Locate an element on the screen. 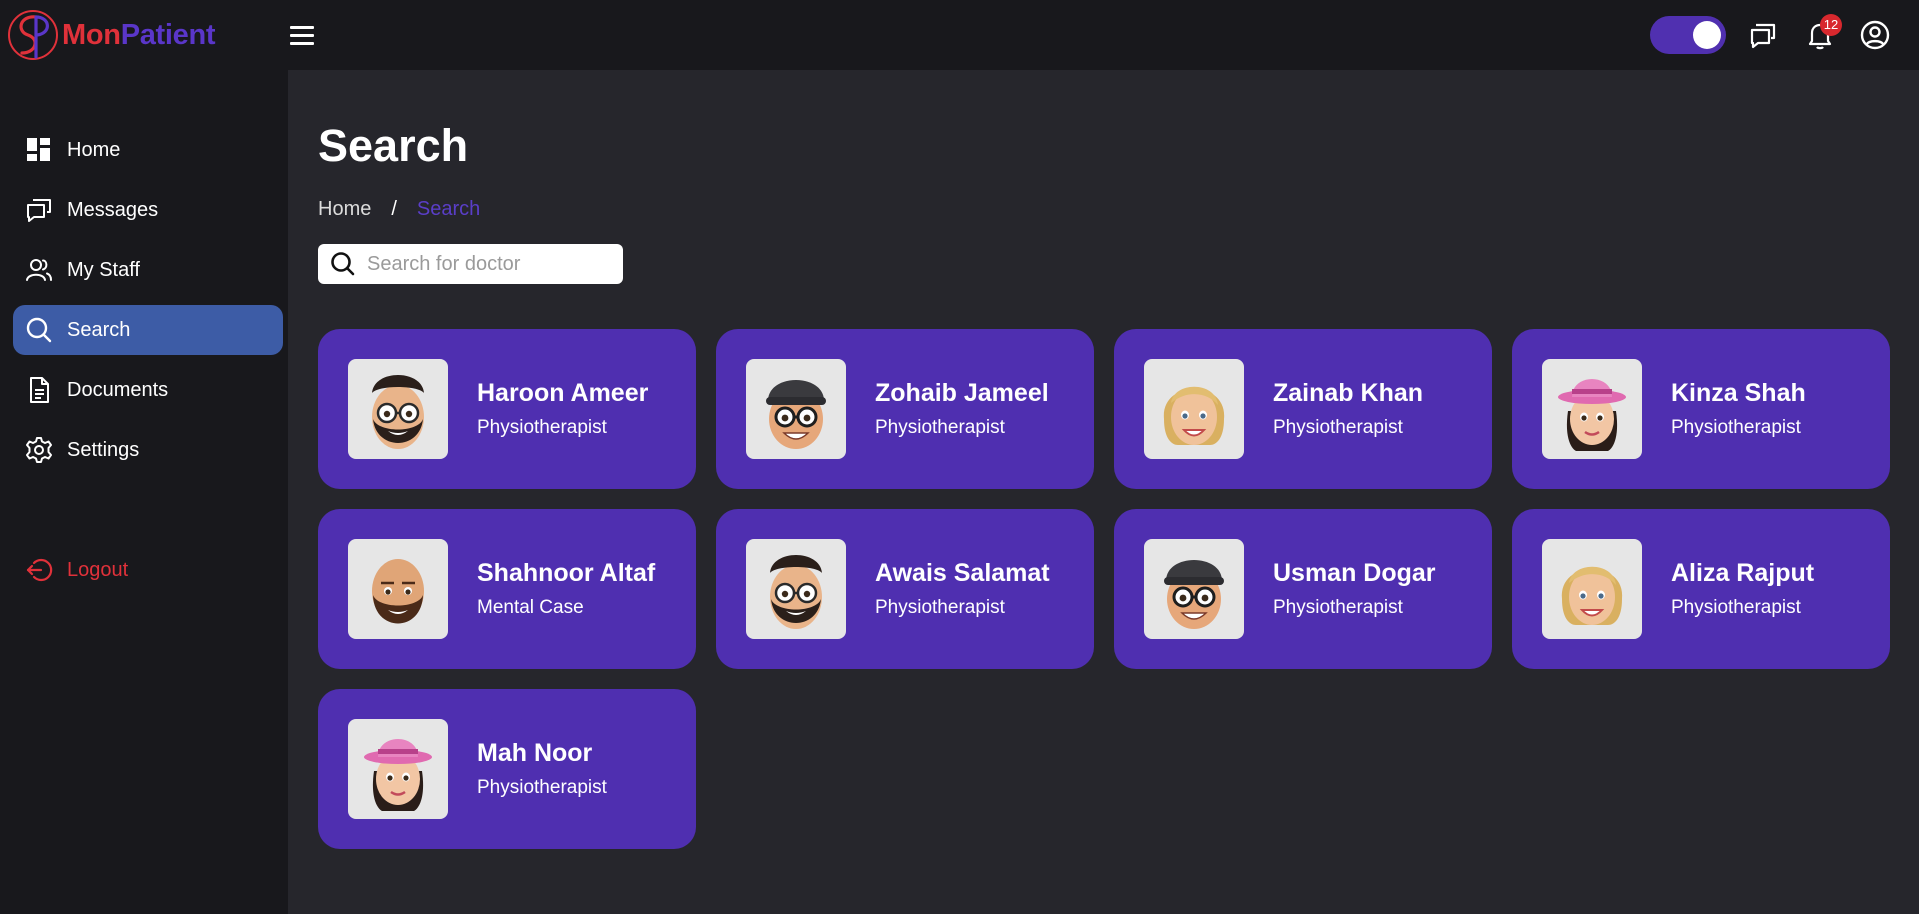  sidebar-item-label: Documents is located at coordinates (118, 389).